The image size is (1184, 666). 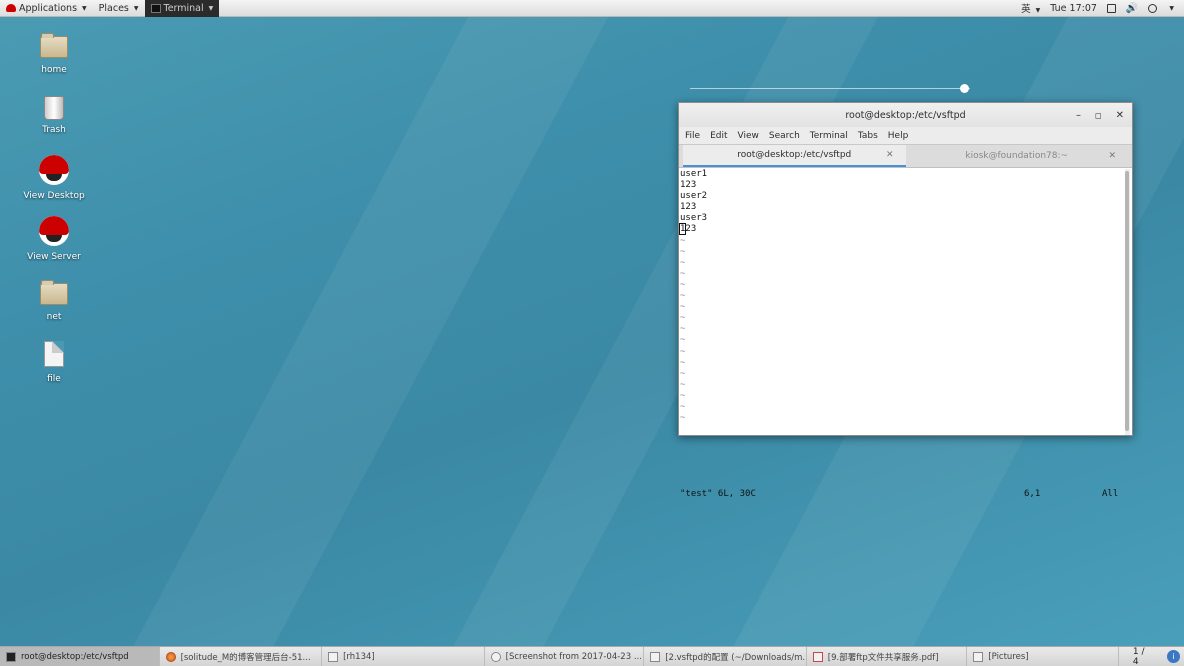 I want to click on volume-icon: 🔊, so click(x=1132, y=8).